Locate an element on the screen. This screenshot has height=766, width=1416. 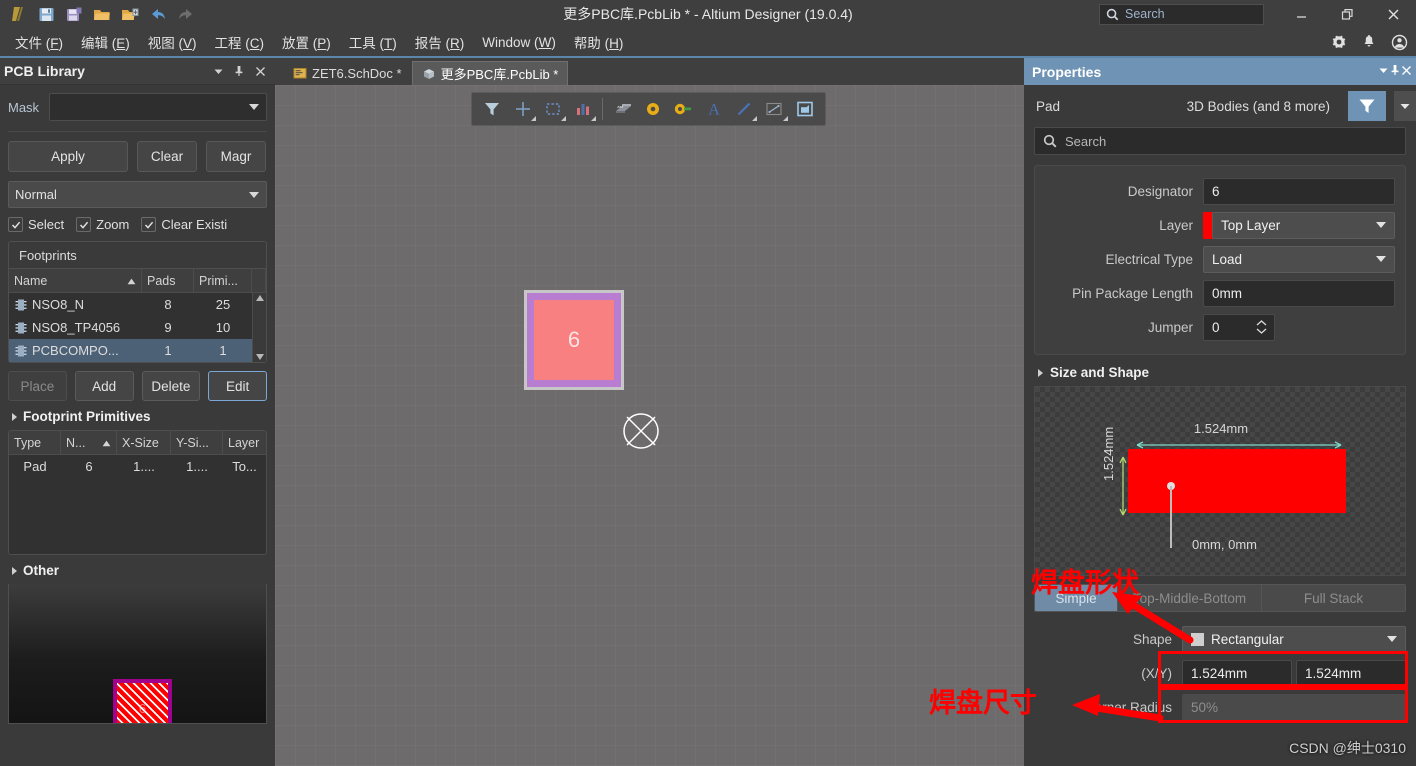
minimize-button is located at coordinates (1301, 14).